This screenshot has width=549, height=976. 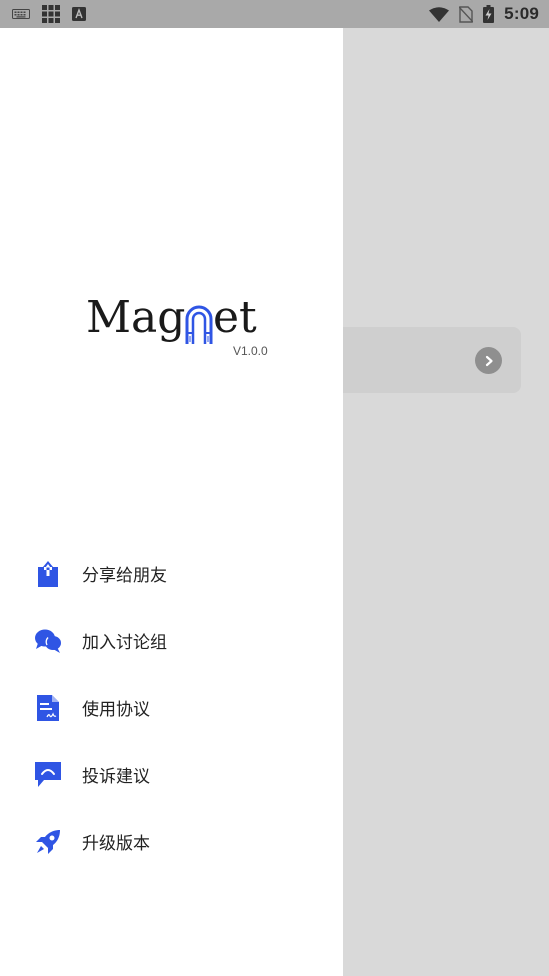 I want to click on status-clock: 5:09, so click(x=521, y=13).